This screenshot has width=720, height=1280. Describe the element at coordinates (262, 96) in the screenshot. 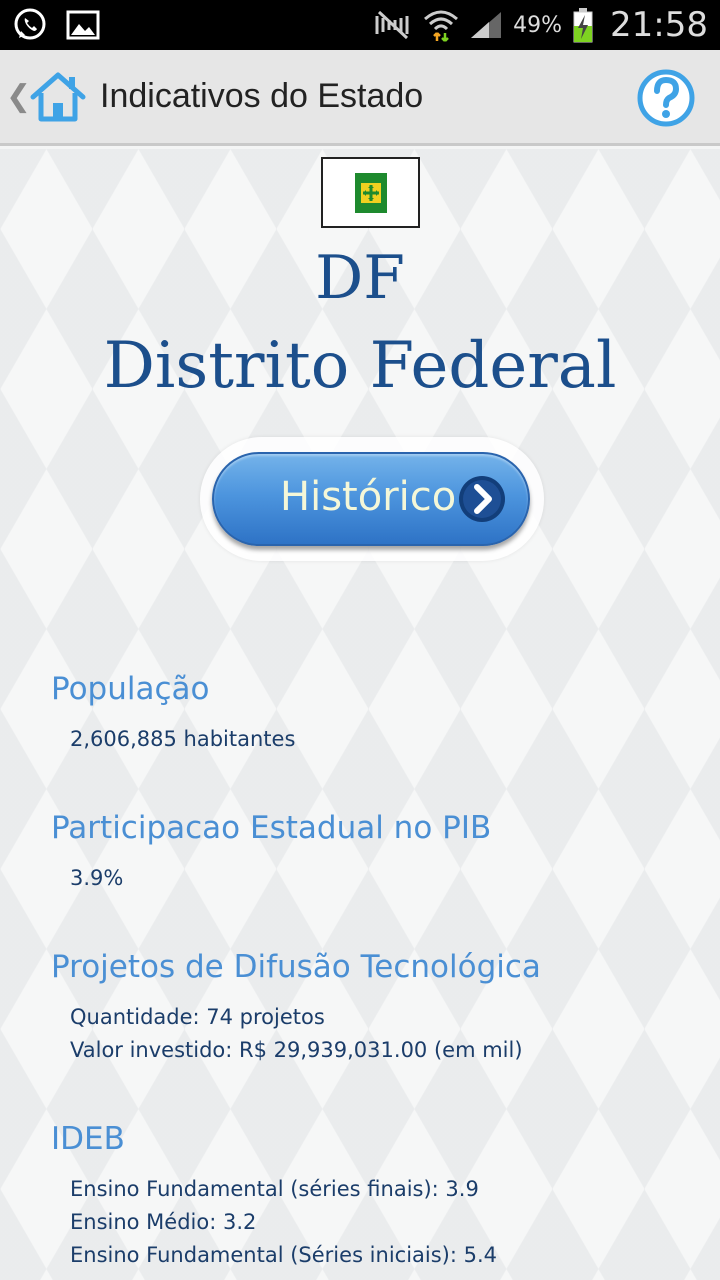

I see `page-title: Indicativos do Estado` at that location.